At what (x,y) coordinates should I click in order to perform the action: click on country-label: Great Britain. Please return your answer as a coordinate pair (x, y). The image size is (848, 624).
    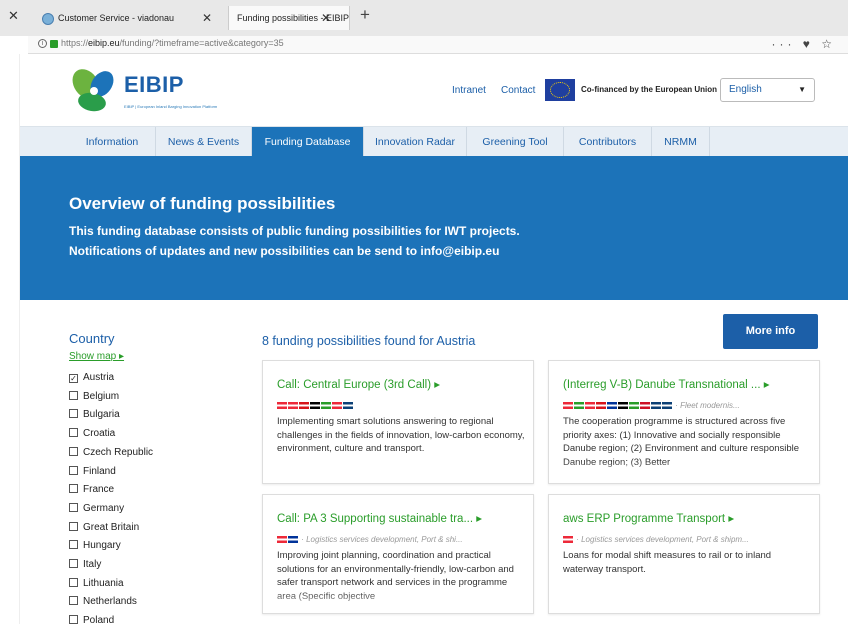
    Looking at the image, I should click on (111, 527).